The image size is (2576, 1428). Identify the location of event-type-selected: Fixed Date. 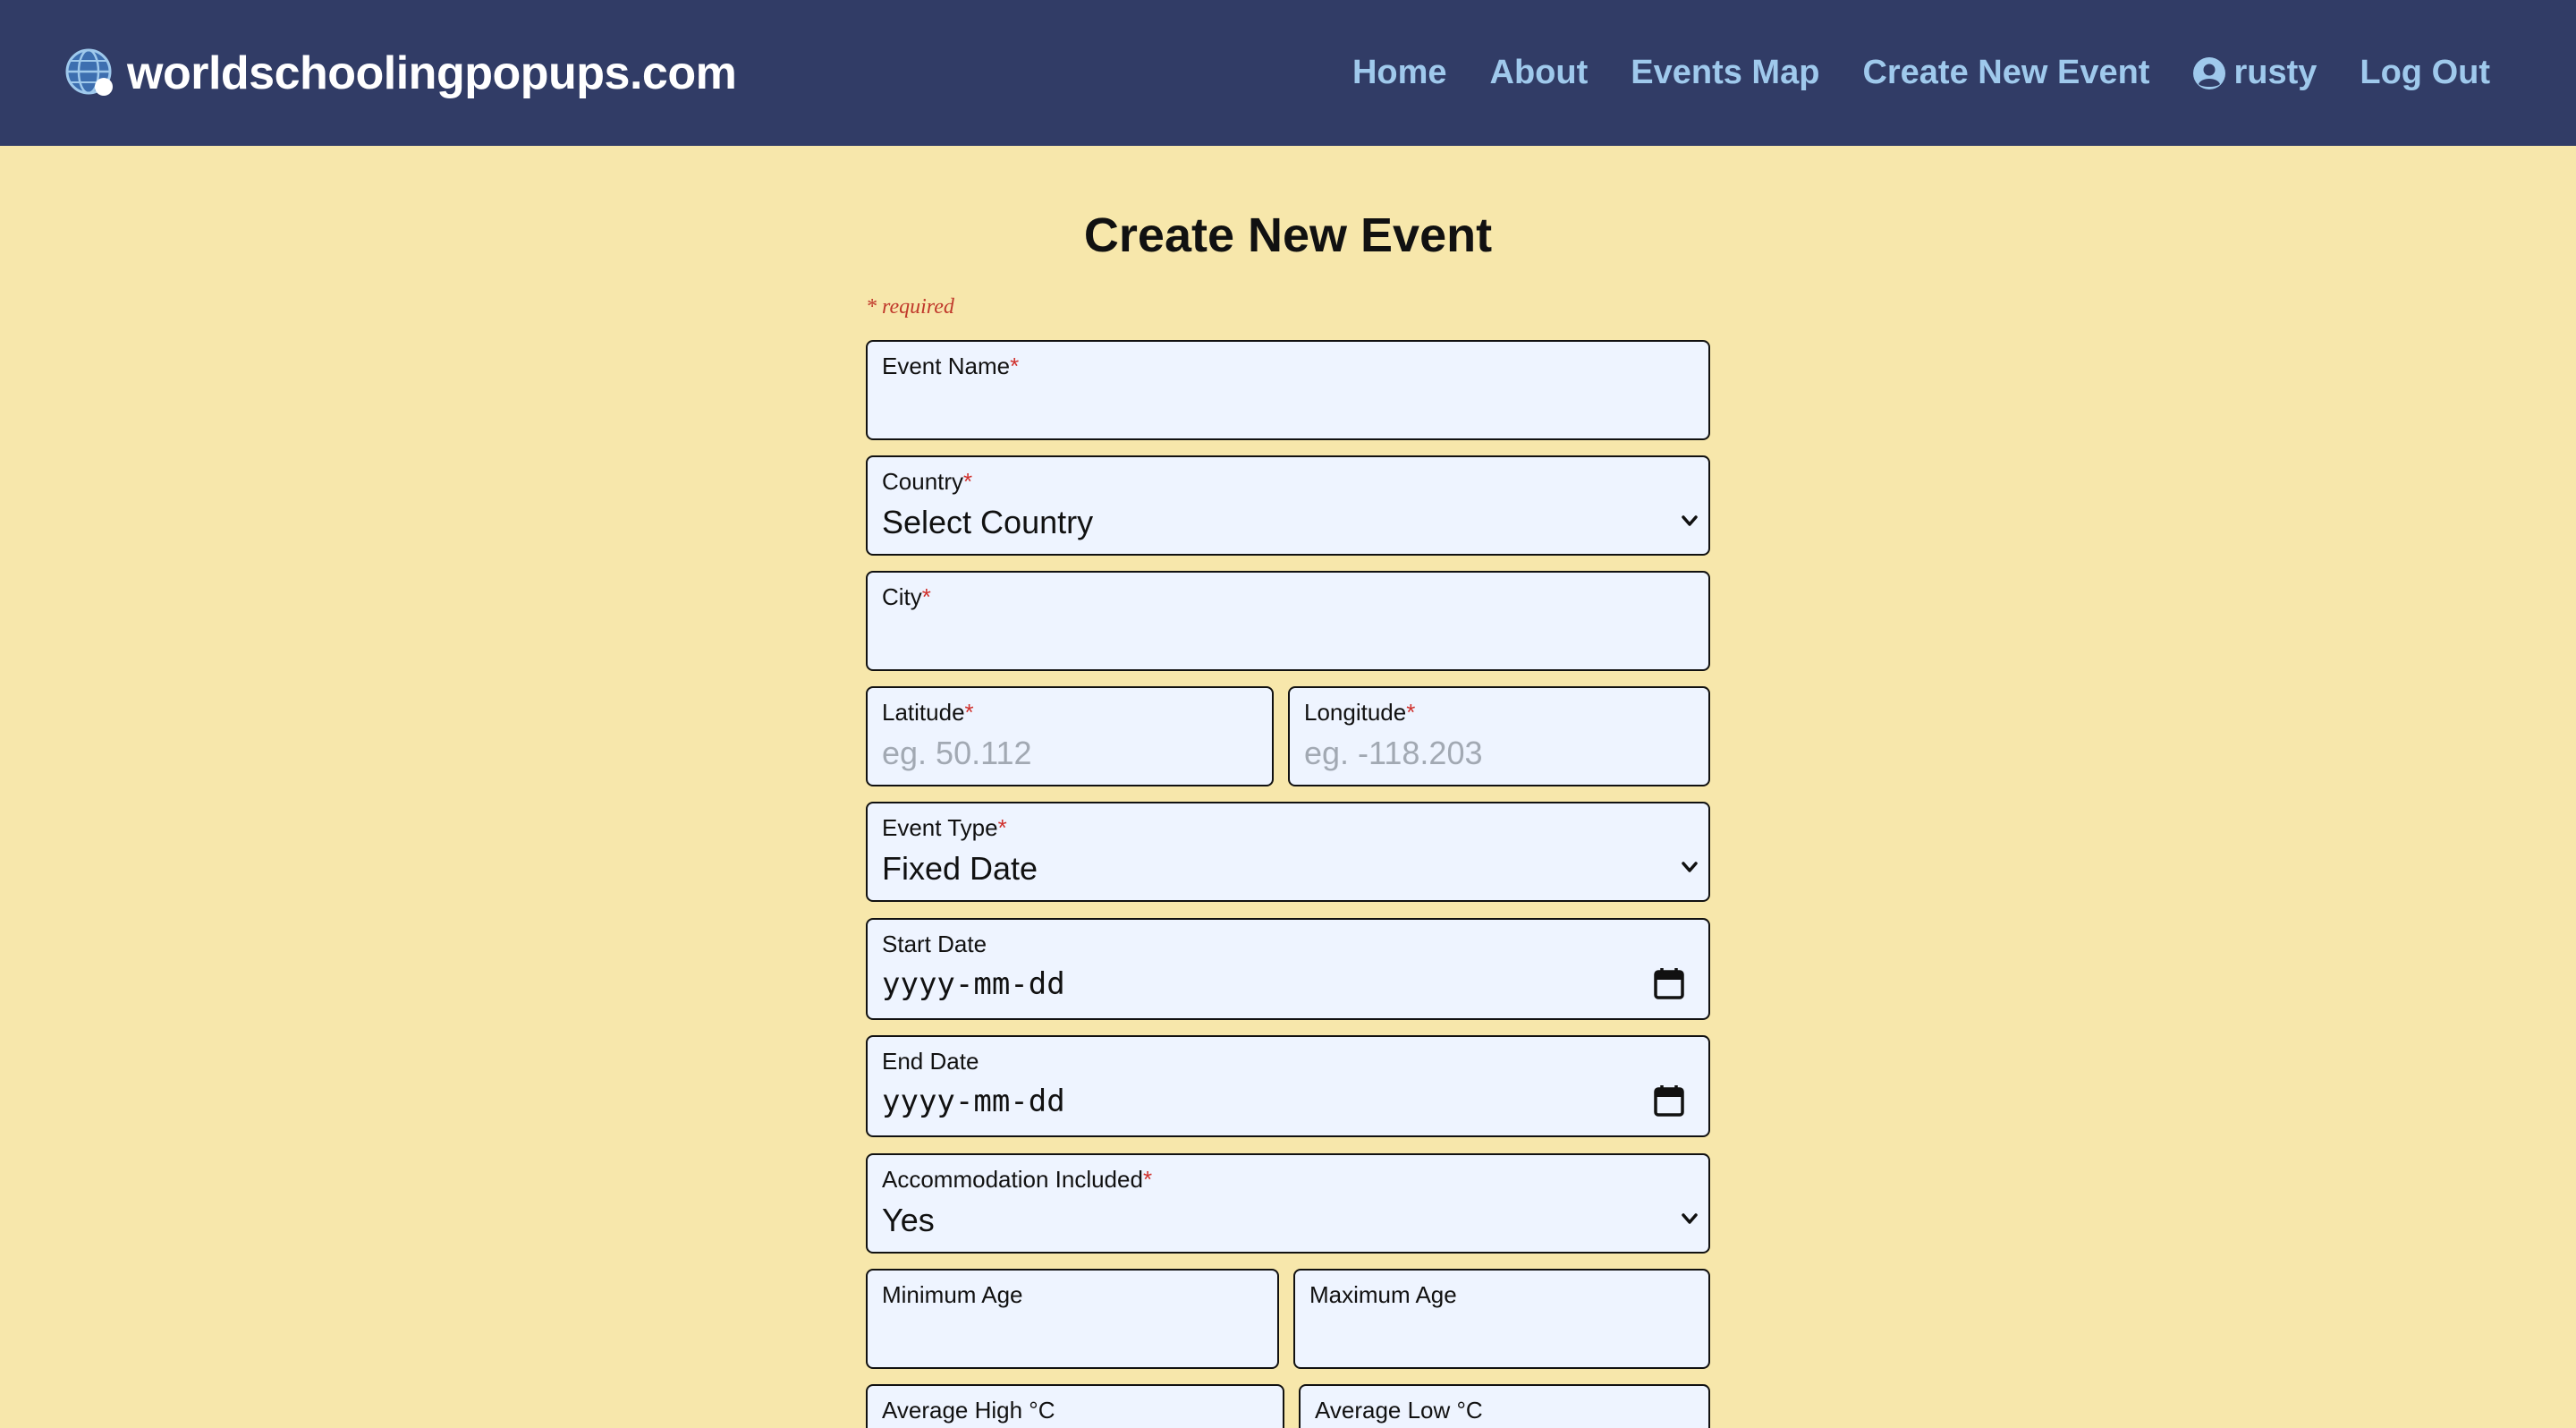
(960, 869).